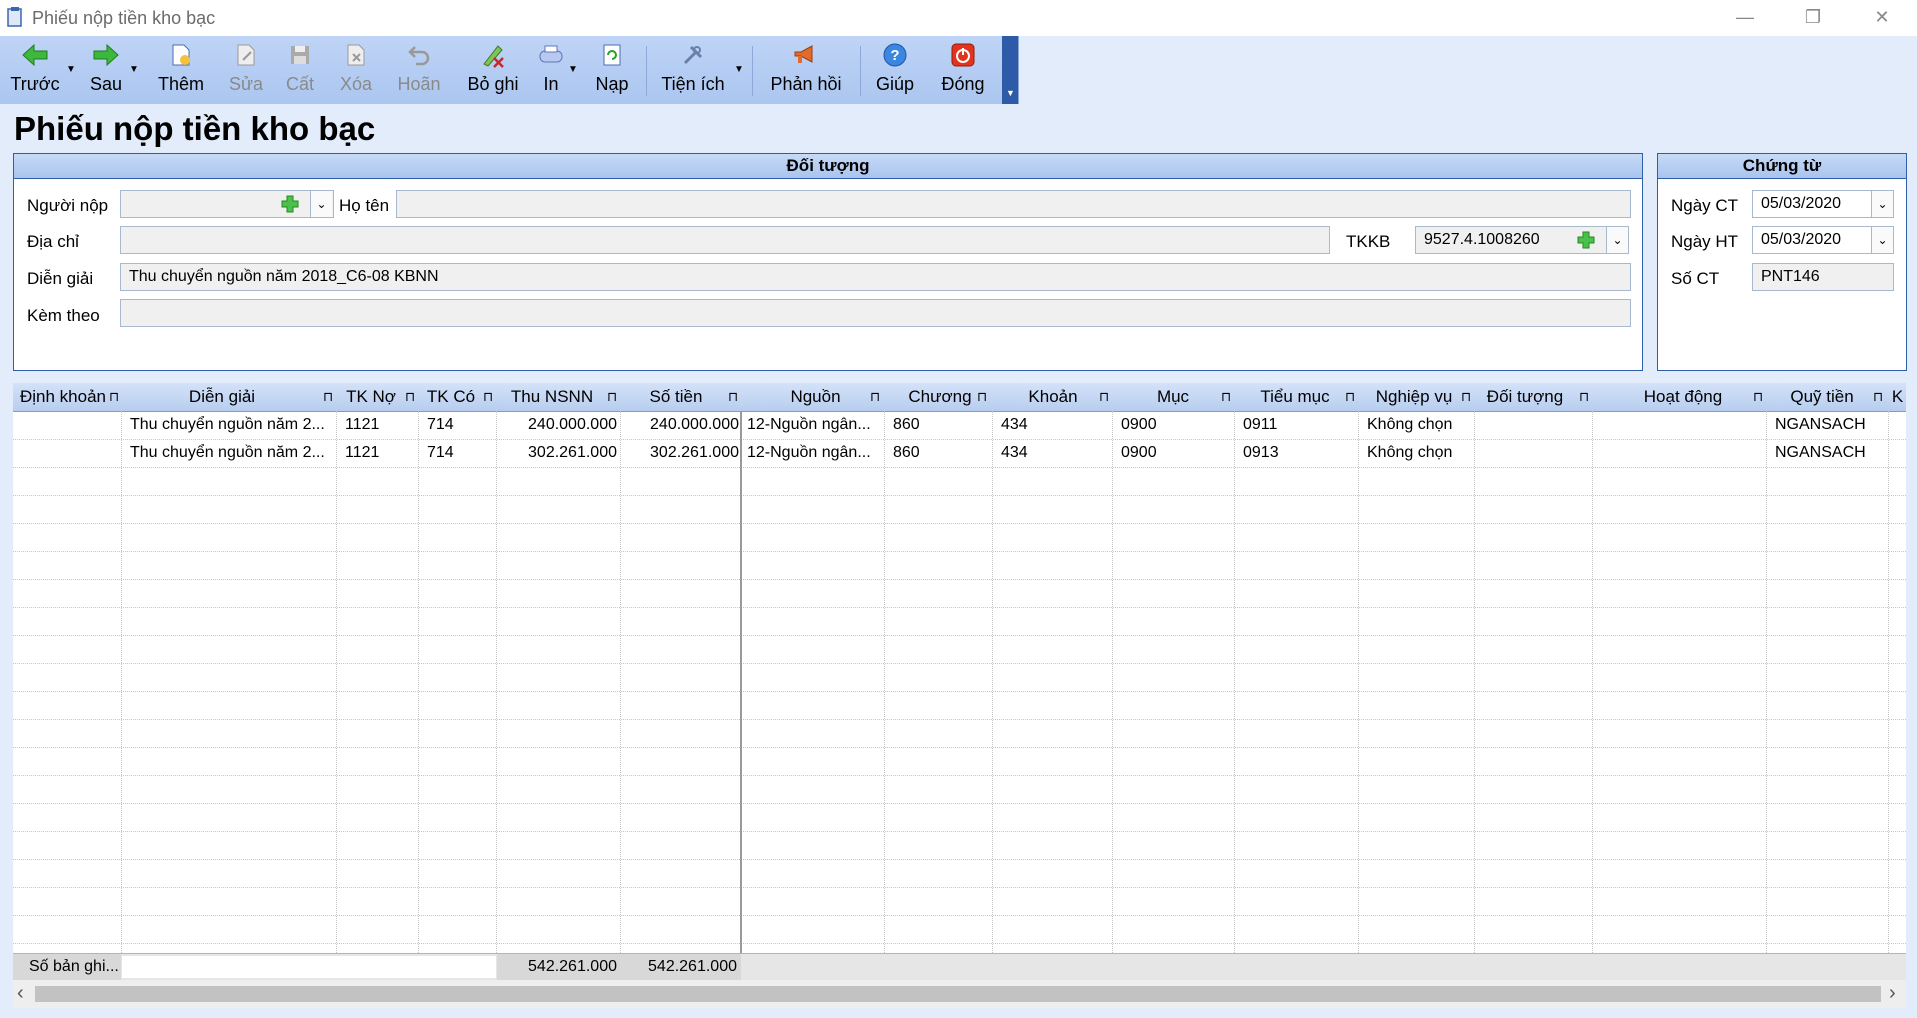  What do you see at coordinates (356, 70) in the screenshot?
I see `delete-button: Xóa` at bounding box center [356, 70].